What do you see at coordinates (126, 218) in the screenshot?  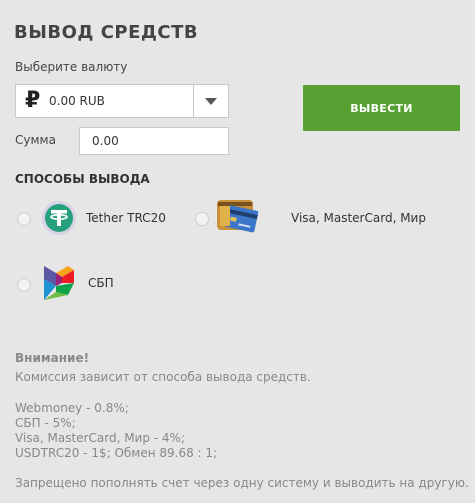 I see `method-label-tether: Tether TRC20` at bounding box center [126, 218].